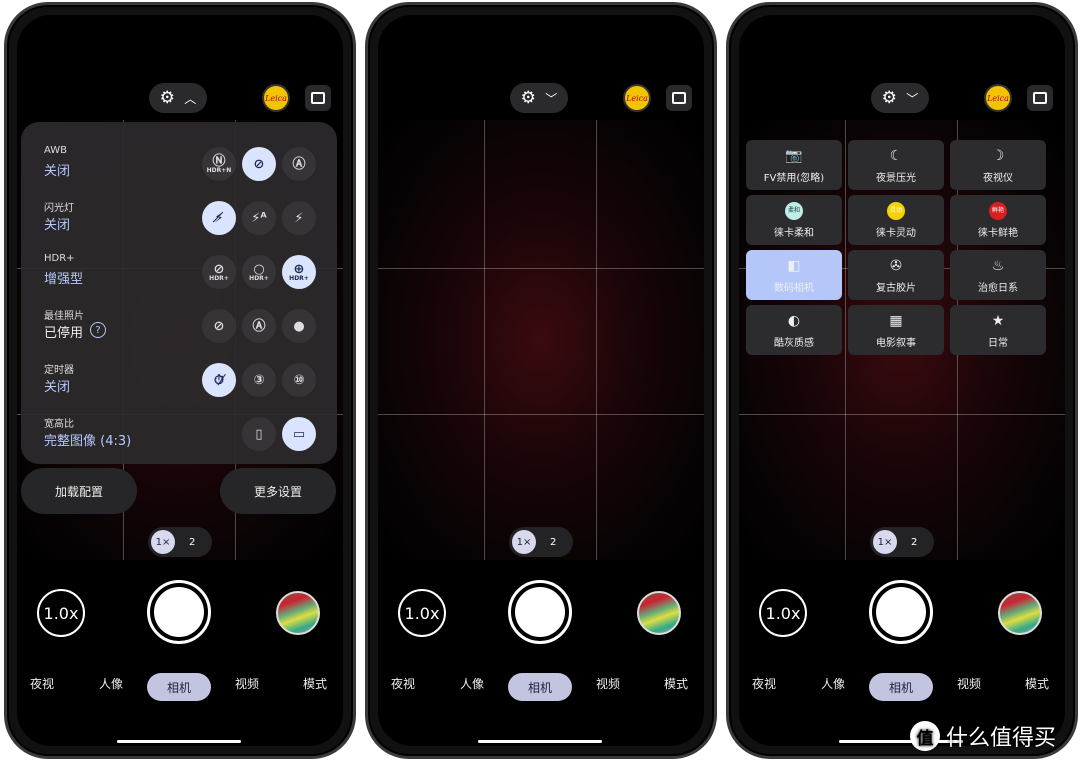  I want to click on setting-option-icon: ○, so click(259, 269).